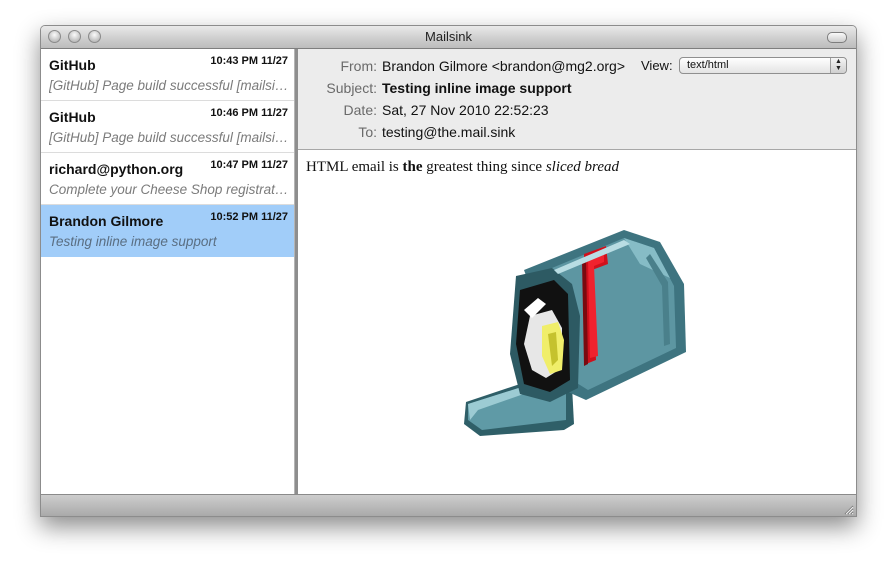 This screenshot has height=570, width=895. What do you see at coordinates (358, 66) in the screenshot?
I see `from-label: From:` at bounding box center [358, 66].